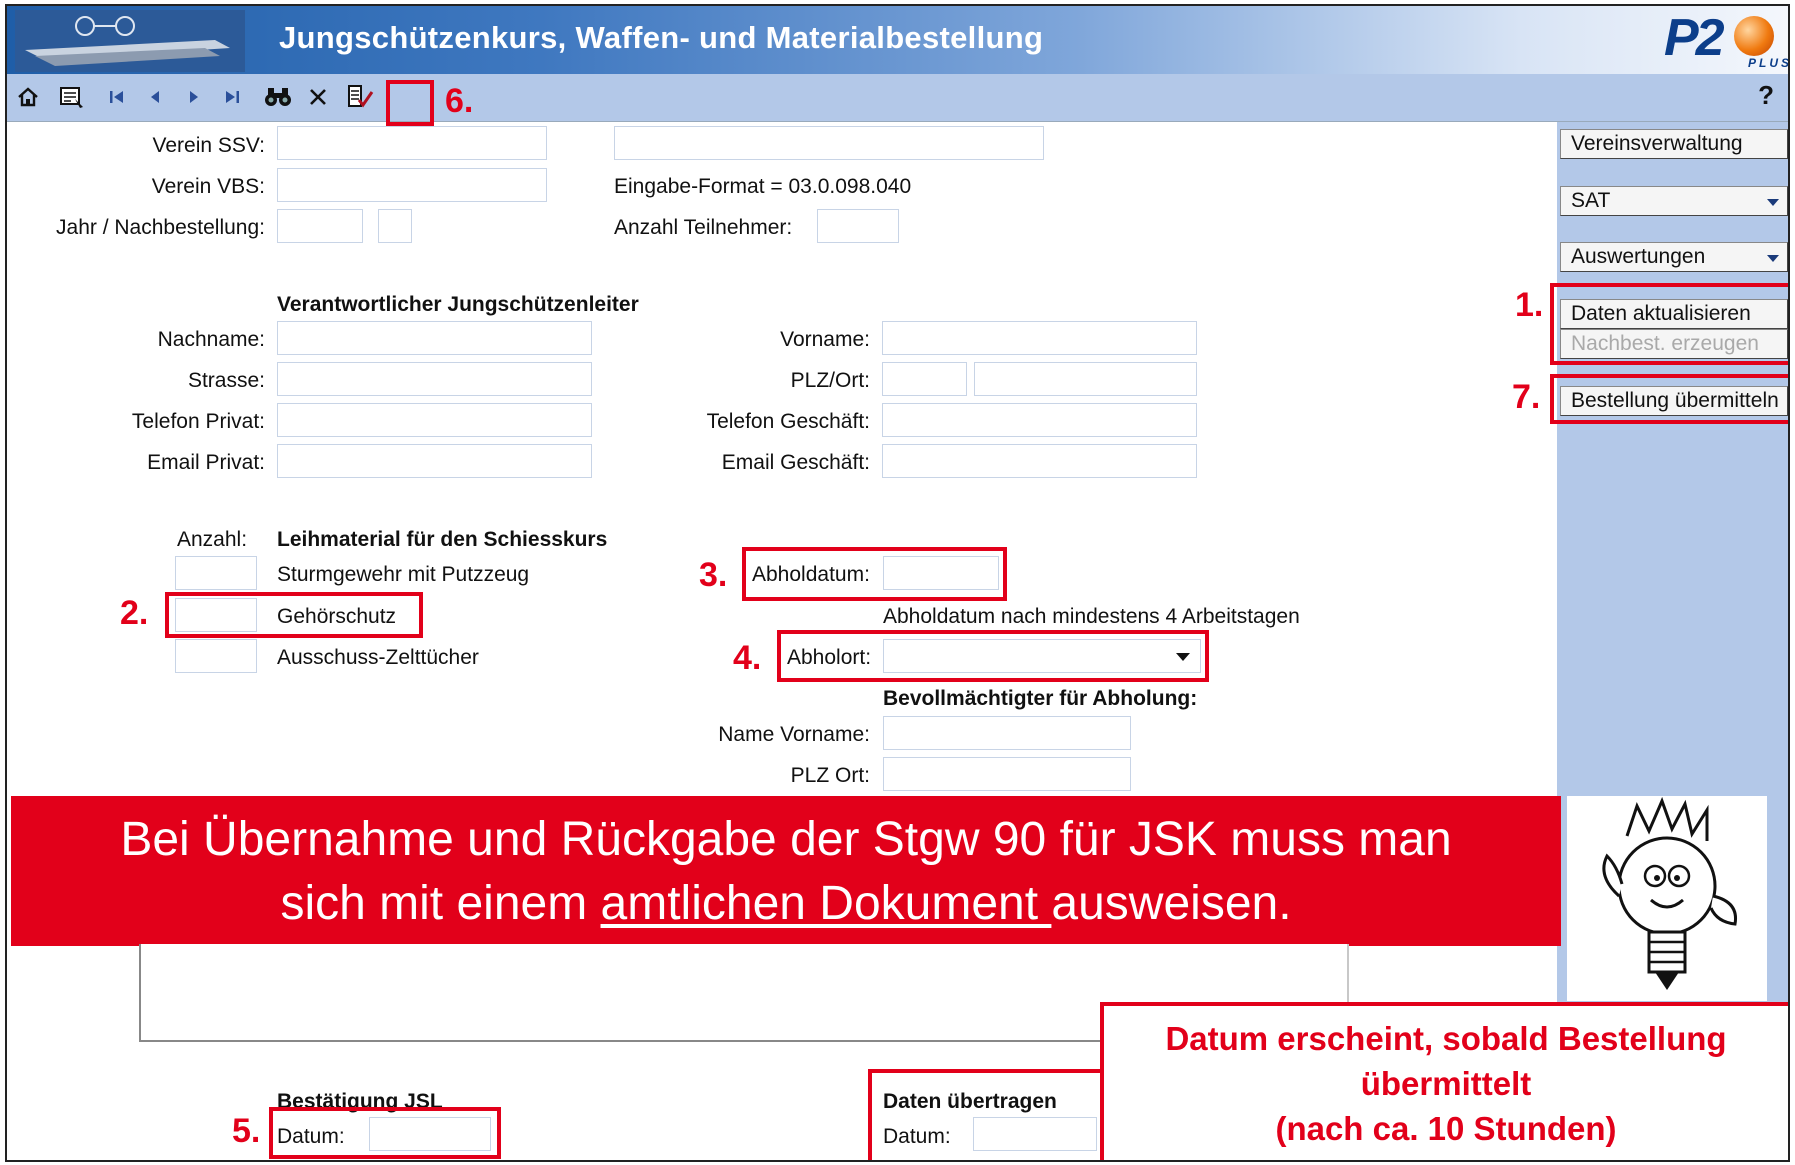 The width and height of the screenshot is (1795, 1165). What do you see at coordinates (1040, 698) in the screenshot?
I see `bevollmaechtigter-heading: Bevollmächtigter für Abholung:` at bounding box center [1040, 698].